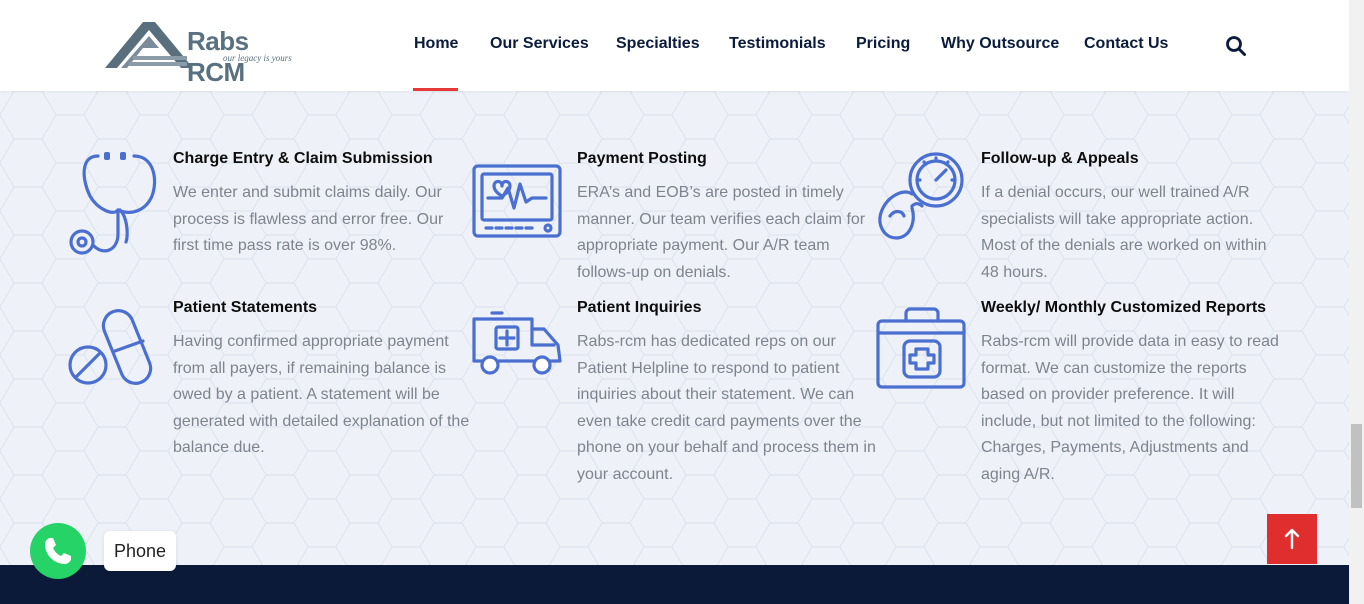 The image size is (1364, 604). I want to click on search-icon, so click(1236, 46).